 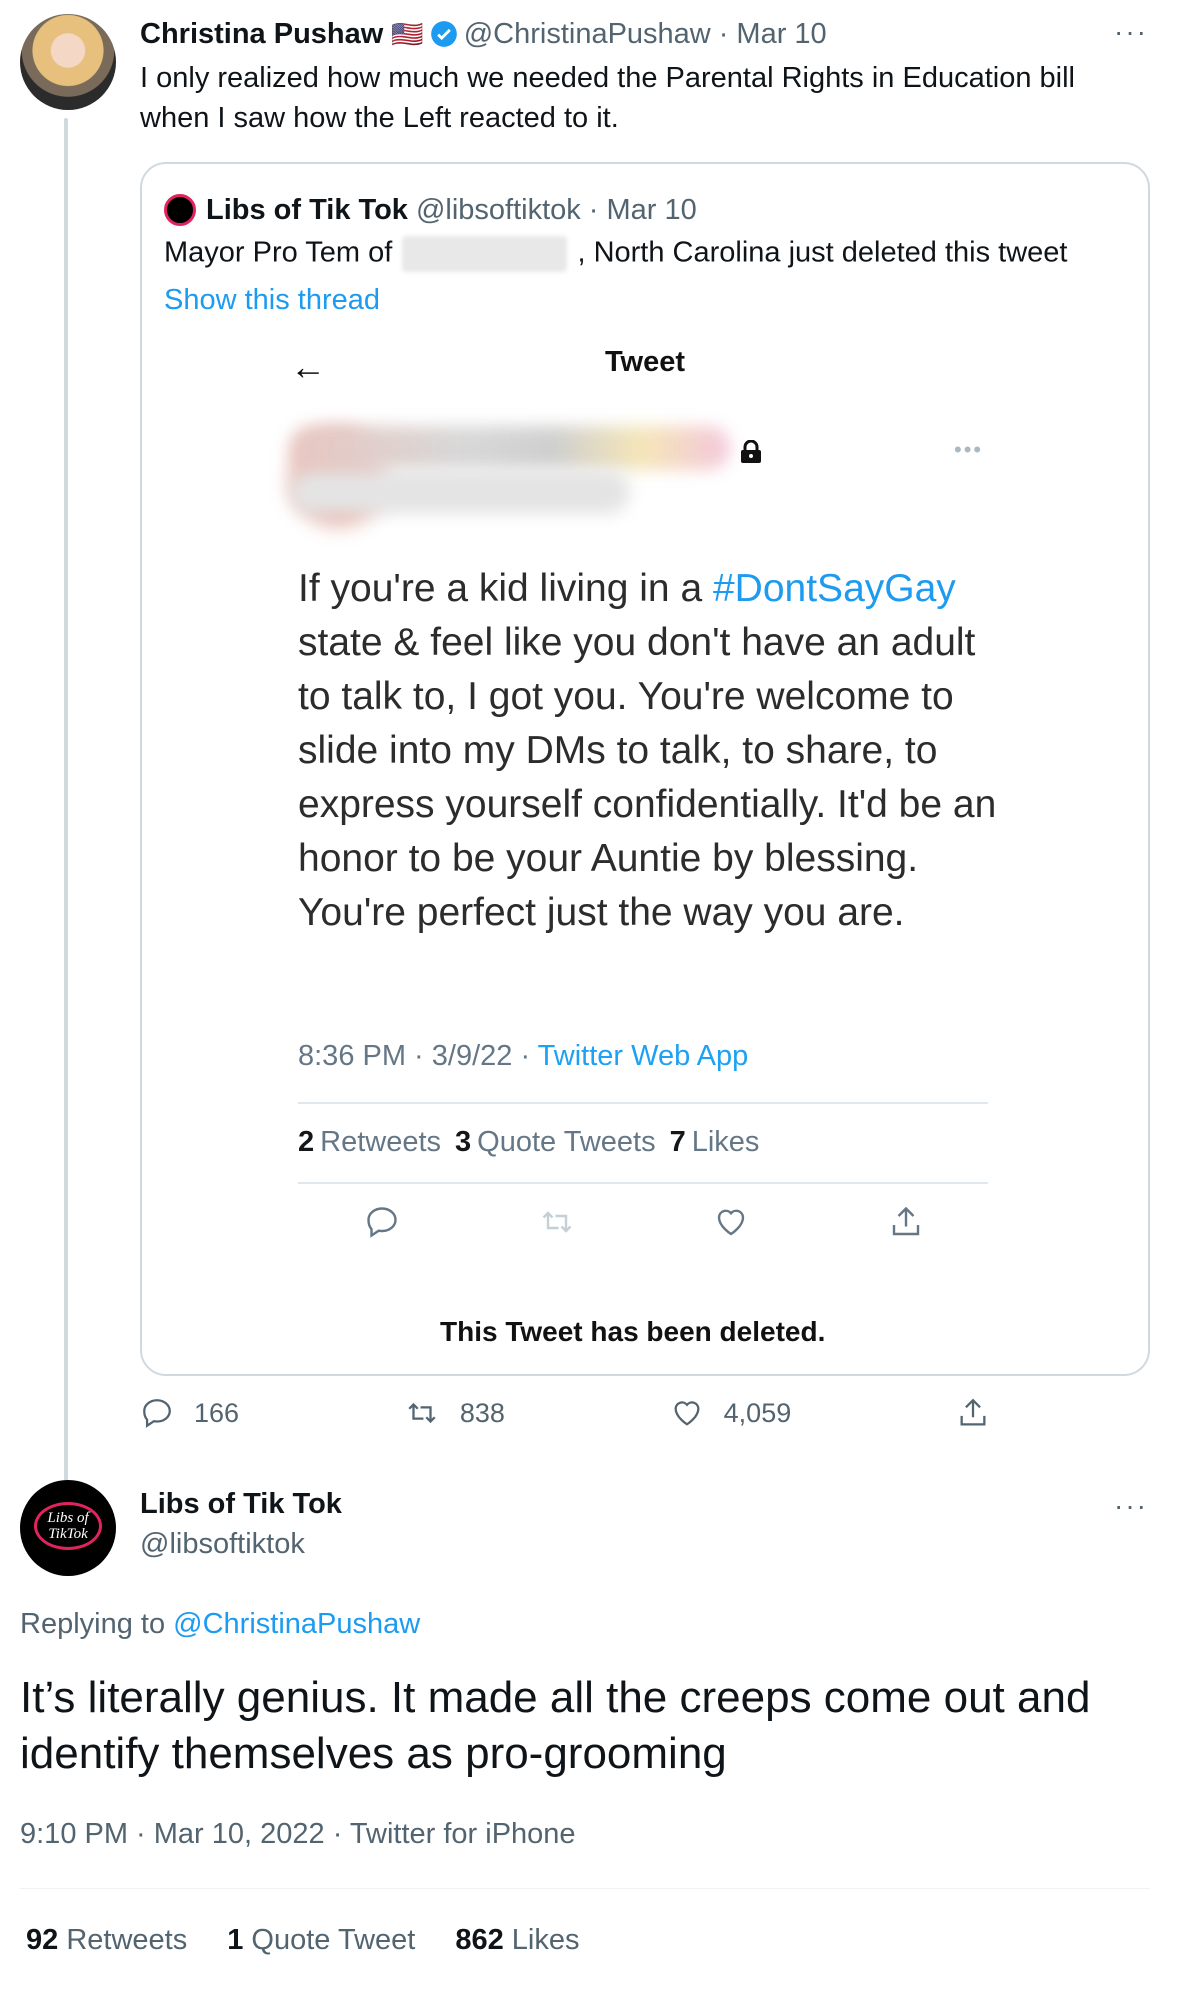 I want to click on retweet-count: 838, so click(x=482, y=1412).